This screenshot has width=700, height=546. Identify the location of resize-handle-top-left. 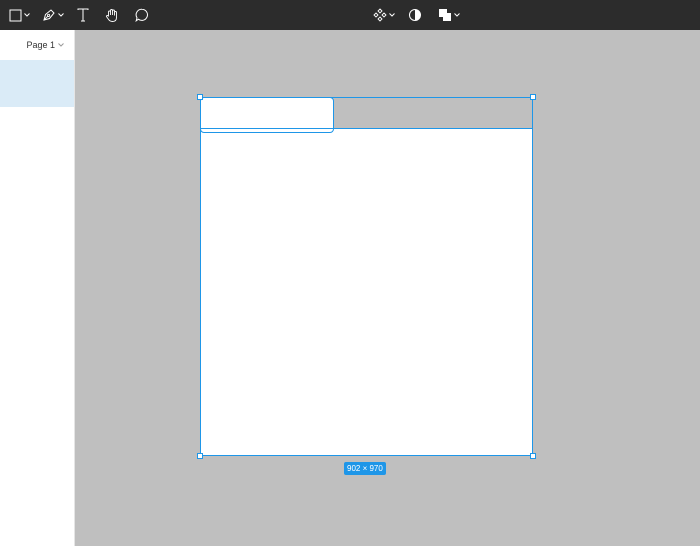
(200, 97).